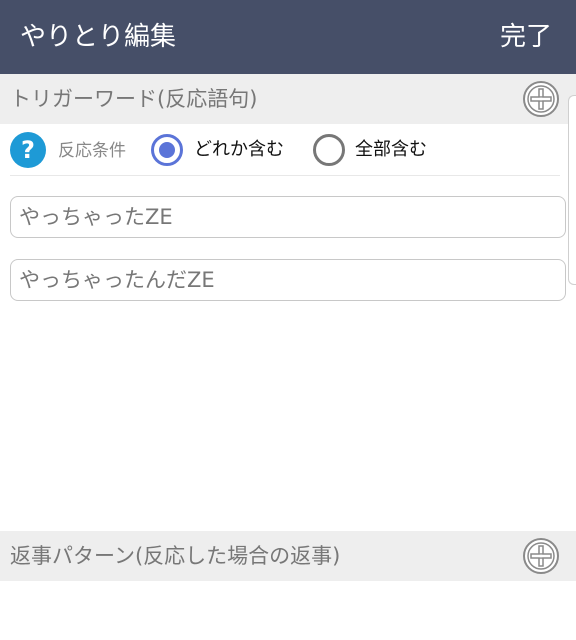  What do you see at coordinates (285, 151) in the screenshot?
I see `condition-row: ? 反応条件 どれか含む 全部含む` at bounding box center [285, 151].